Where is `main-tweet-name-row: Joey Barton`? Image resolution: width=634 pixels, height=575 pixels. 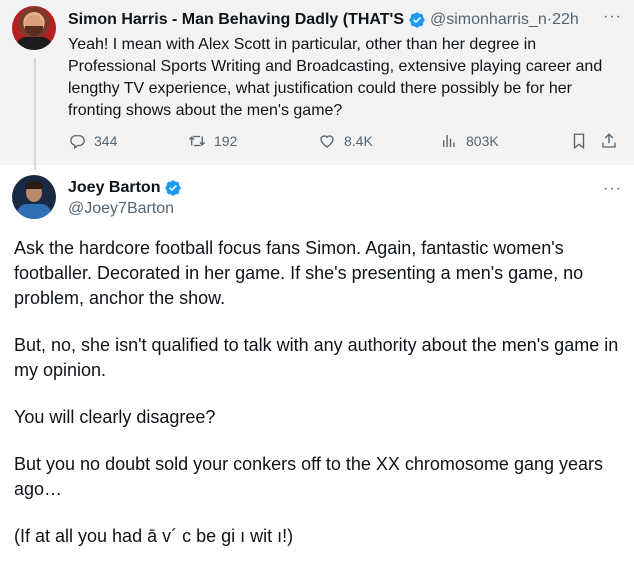
main-tweet-name-row: Joey Barton is located at coordinates (127, 188).